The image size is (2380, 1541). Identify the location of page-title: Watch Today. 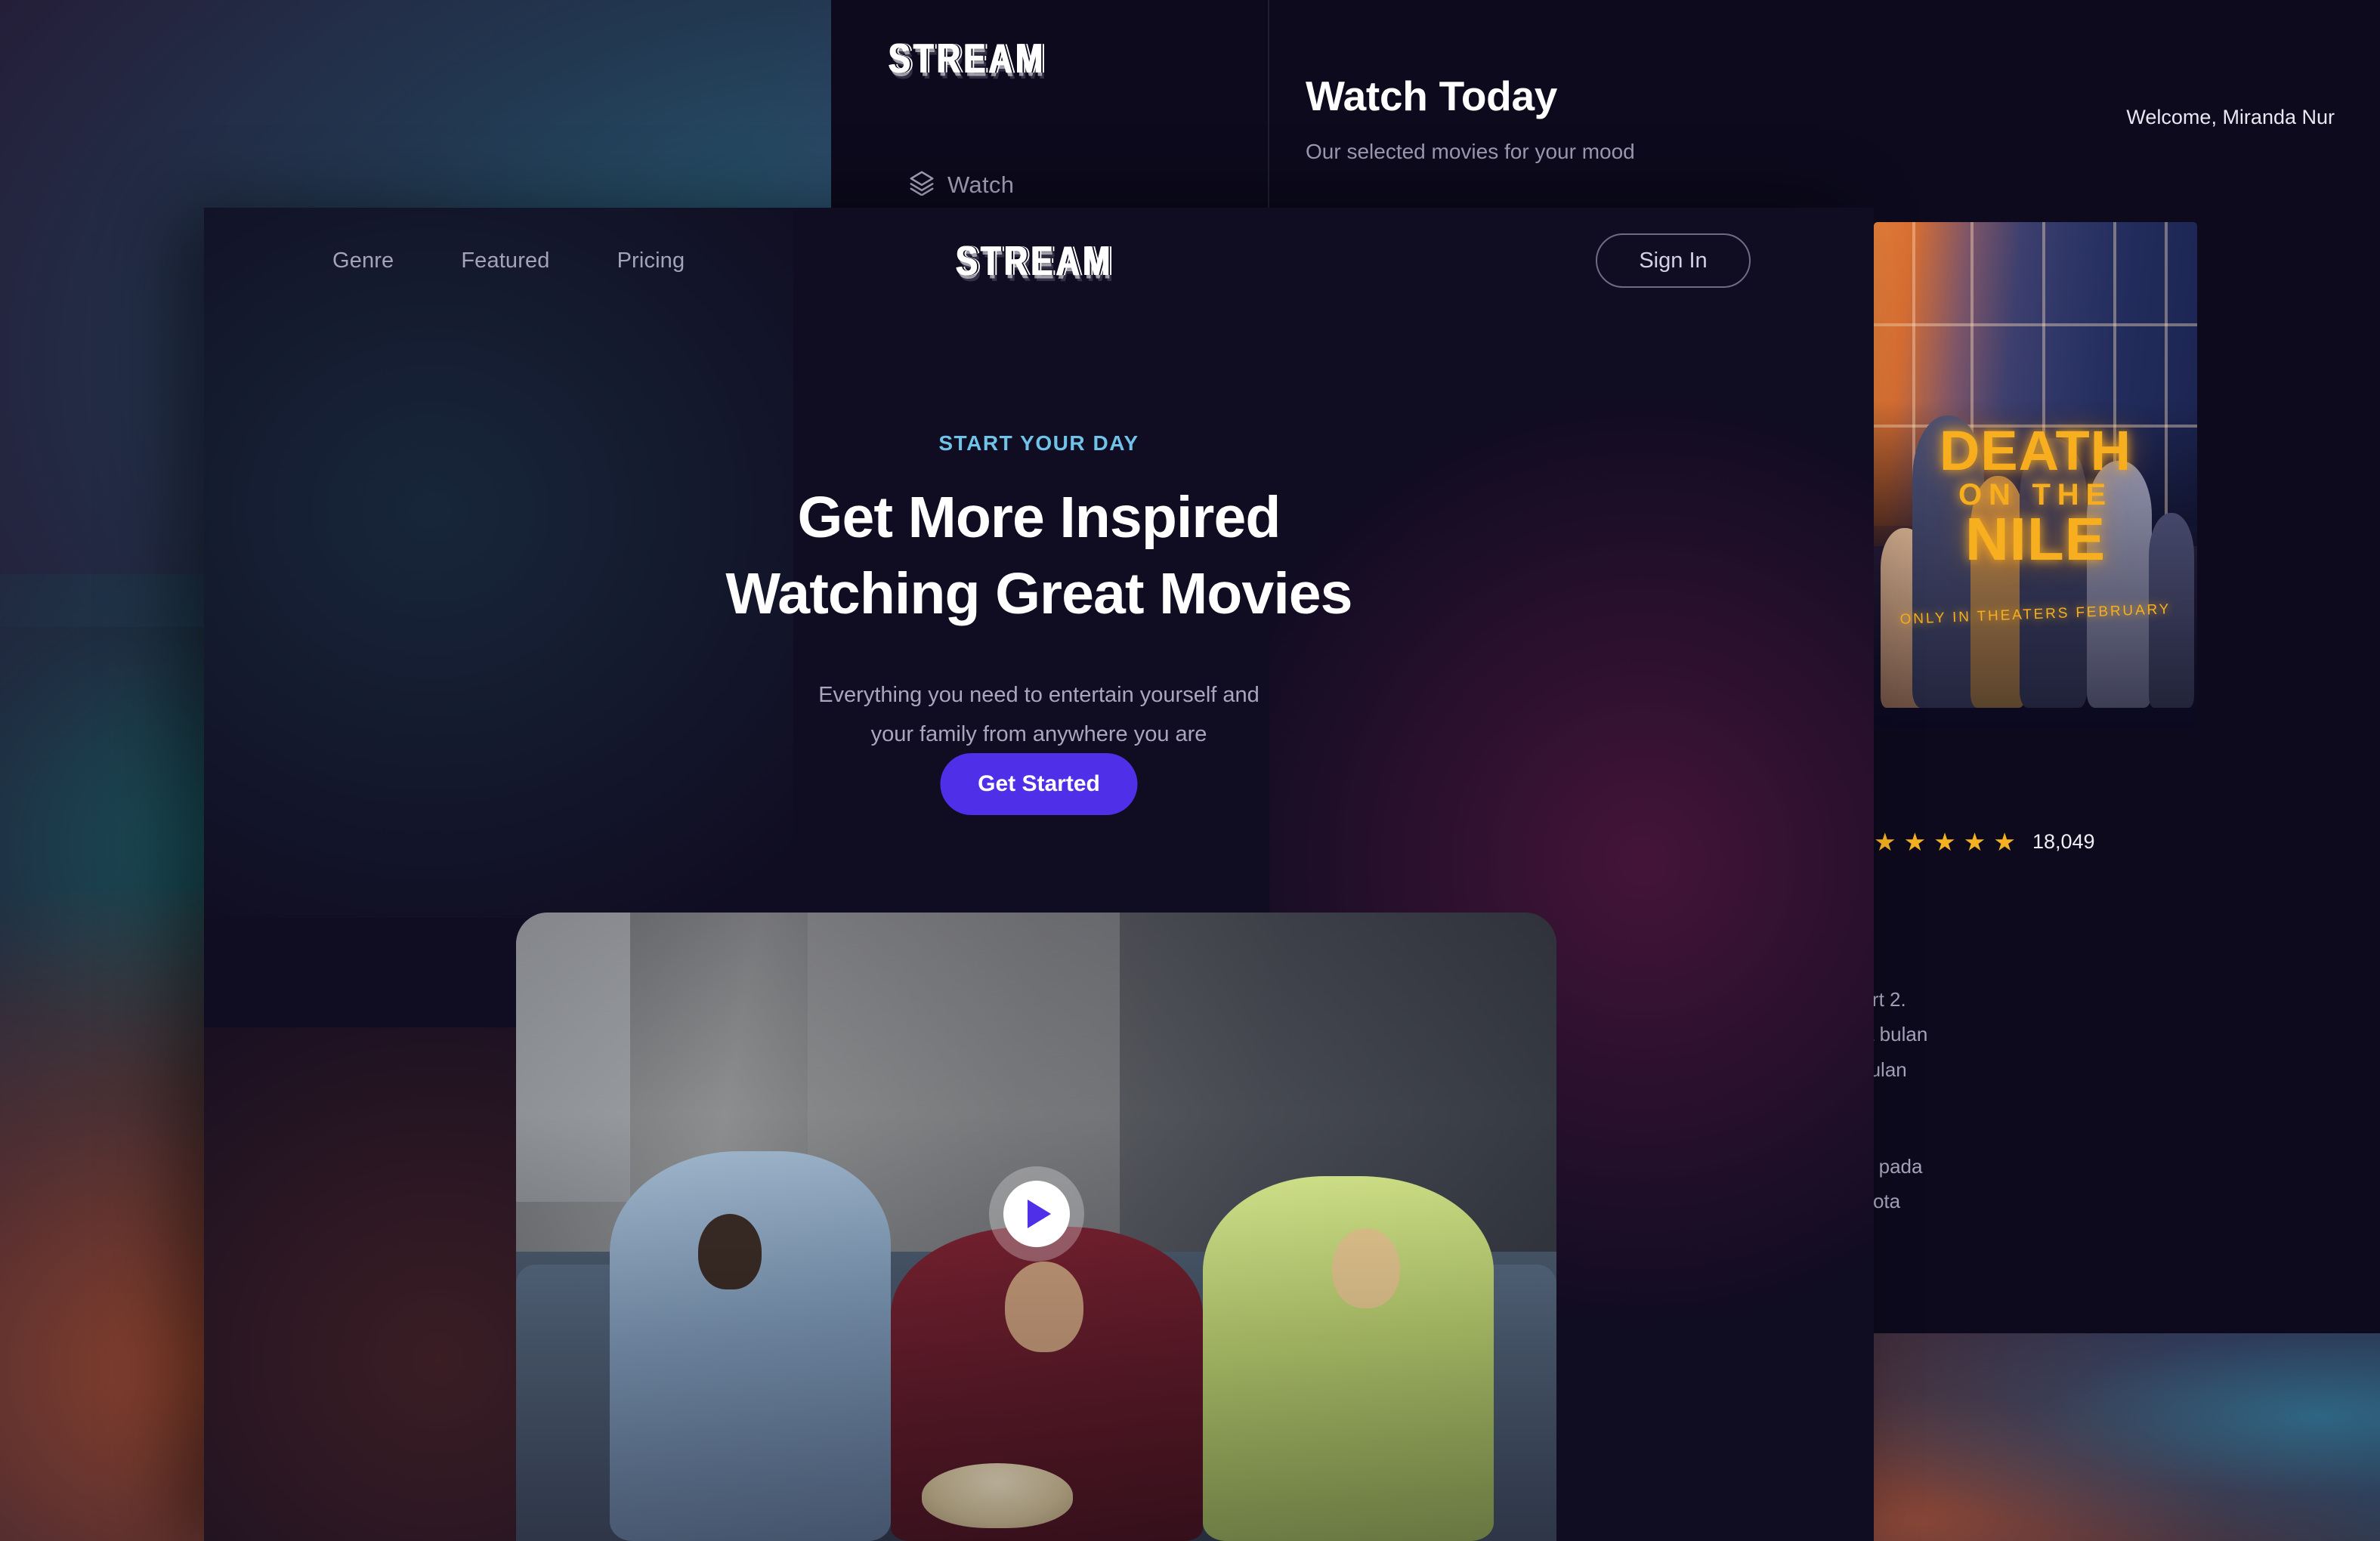
(1432, 96).